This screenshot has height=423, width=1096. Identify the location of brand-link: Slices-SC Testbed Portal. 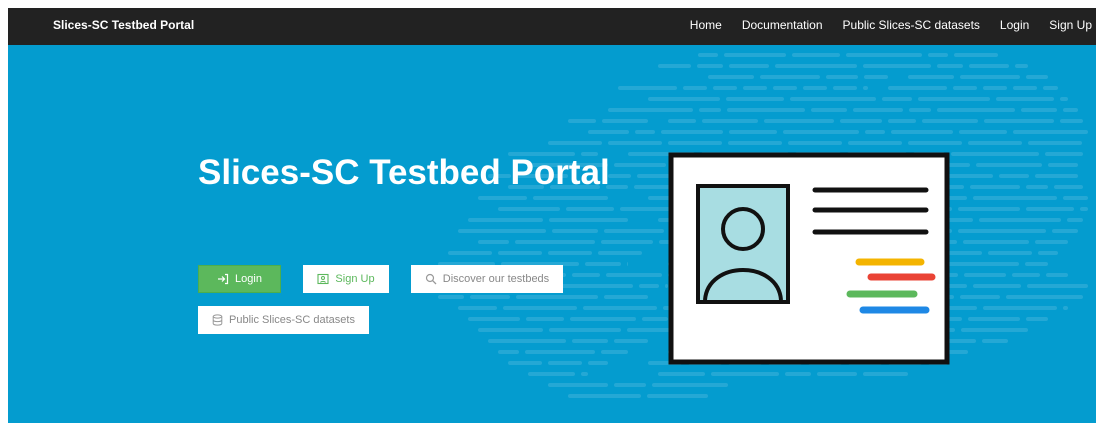
(123, 25).